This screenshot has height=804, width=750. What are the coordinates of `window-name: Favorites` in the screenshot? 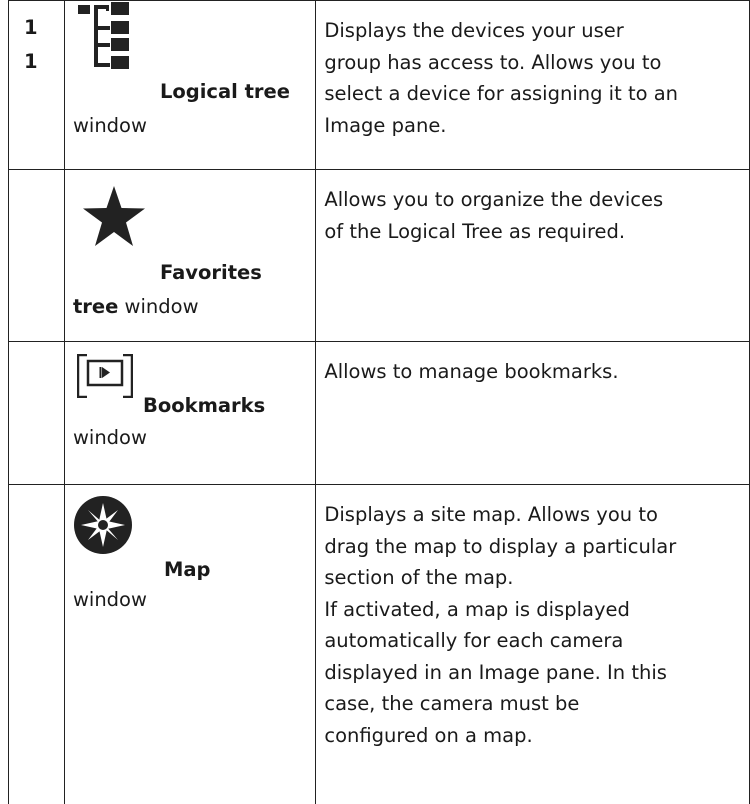 It's located at (211, 273).